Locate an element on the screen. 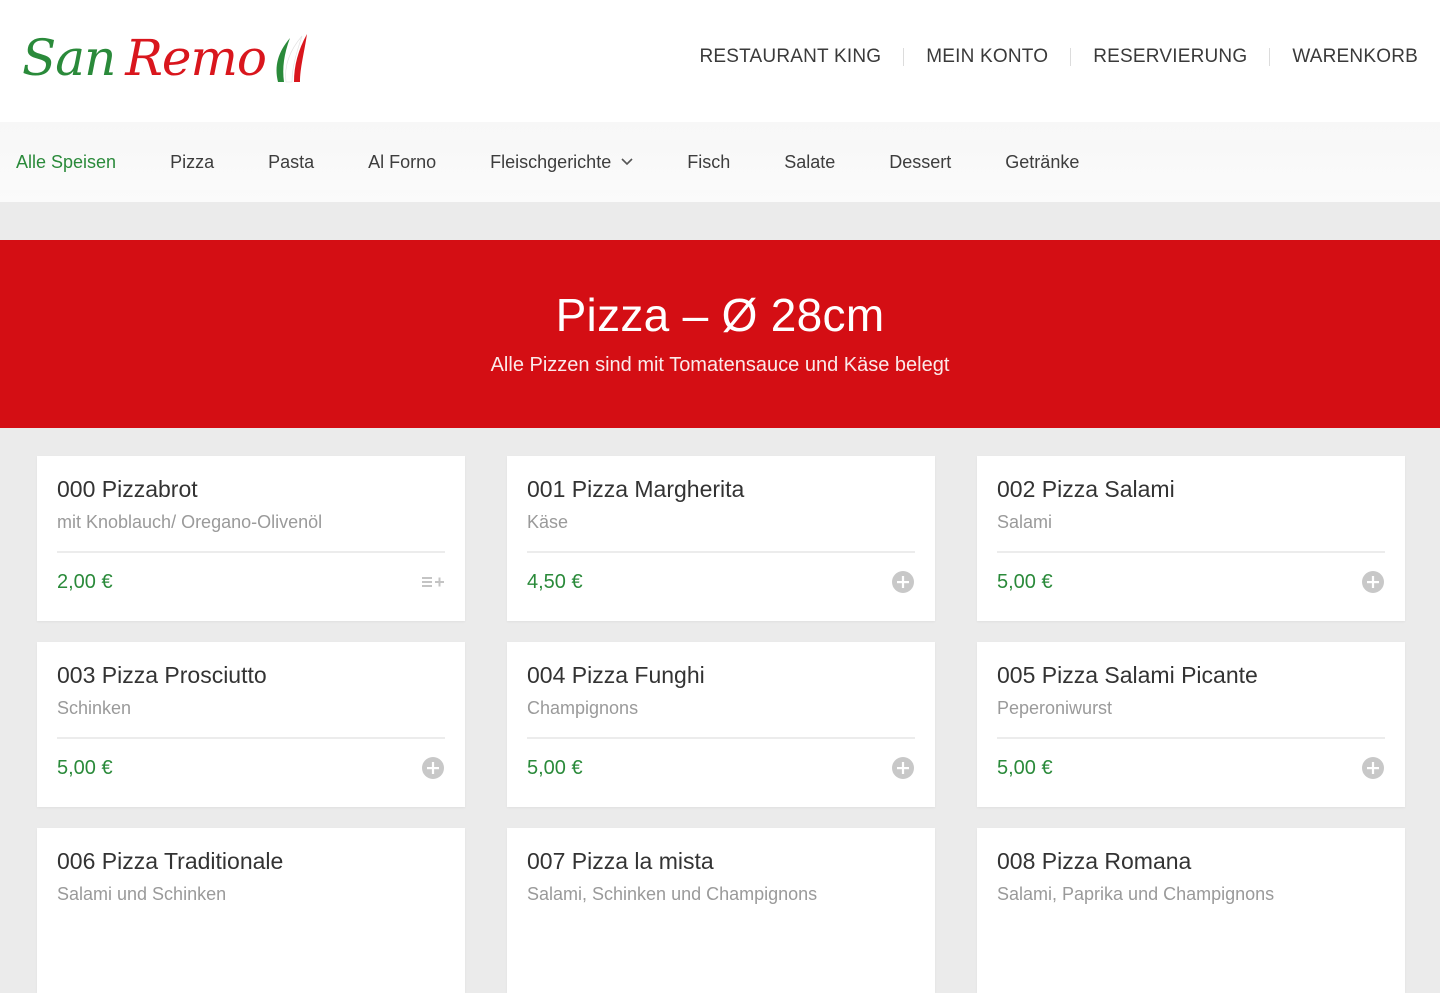  category-label: Salate is located at coordinates (810, 161).